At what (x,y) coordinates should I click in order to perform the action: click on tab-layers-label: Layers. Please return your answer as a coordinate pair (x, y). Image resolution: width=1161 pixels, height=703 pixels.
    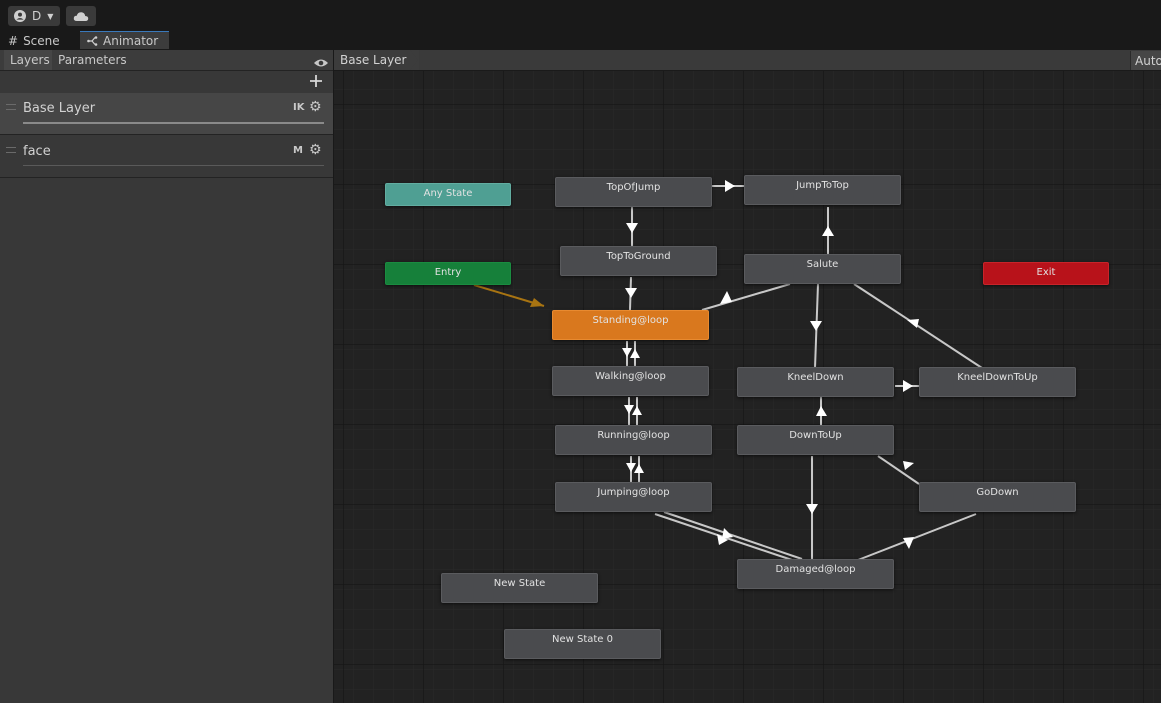
    Looking at the image, I should click on (30, 60).